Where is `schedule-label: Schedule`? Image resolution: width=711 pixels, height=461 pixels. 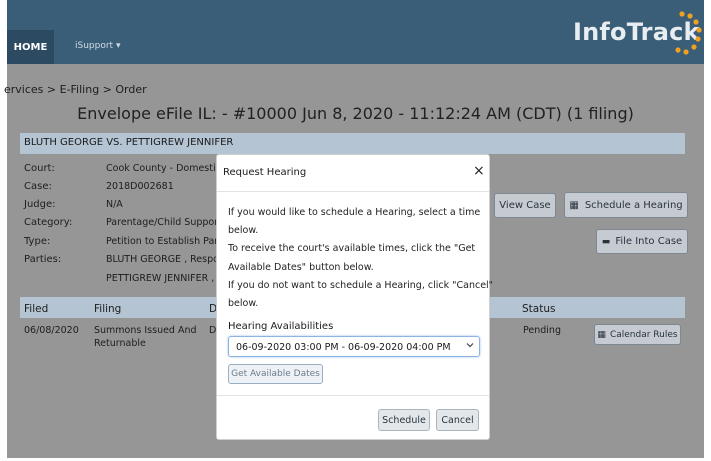
schedule-label: Schedule is located at coordinates (404, 420).